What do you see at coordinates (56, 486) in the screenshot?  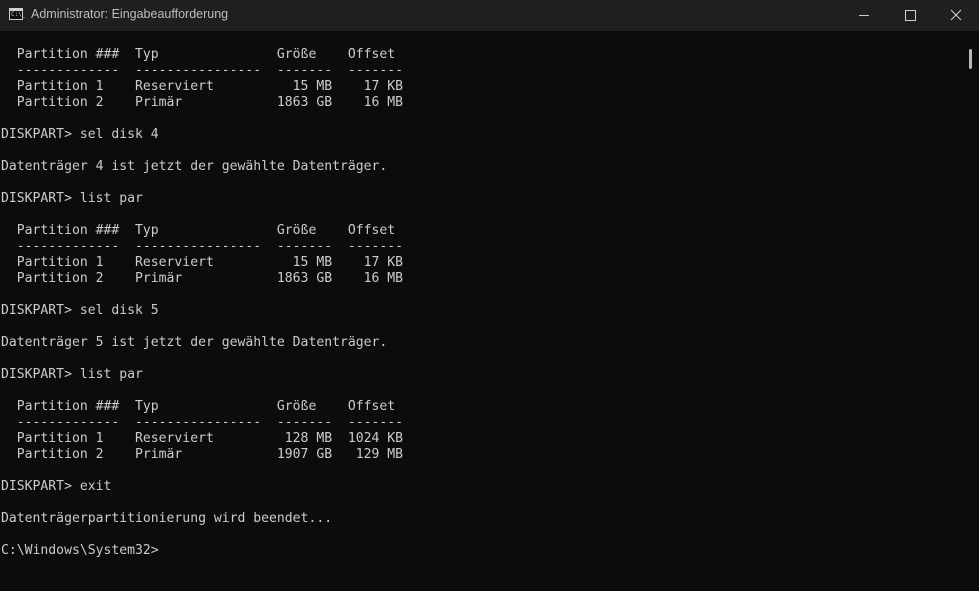 I see `console-line: DISKPART> exit` at bounding box center [56, 486].